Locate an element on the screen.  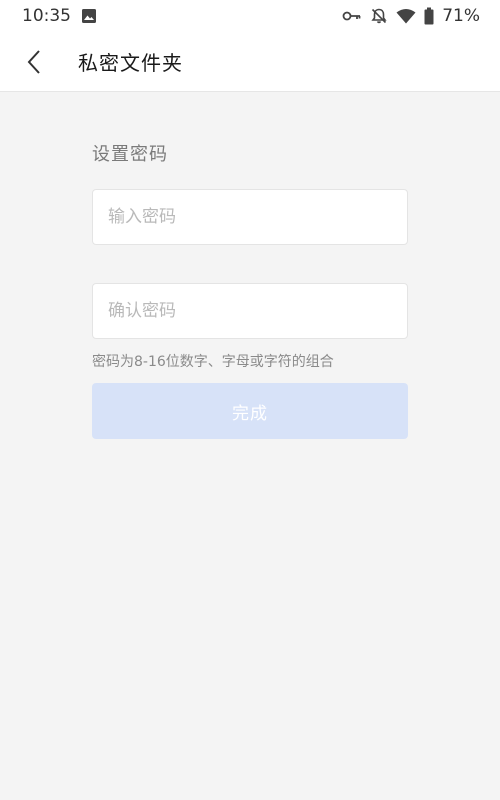
confirm-password-input is located at coordinates (250, 311).